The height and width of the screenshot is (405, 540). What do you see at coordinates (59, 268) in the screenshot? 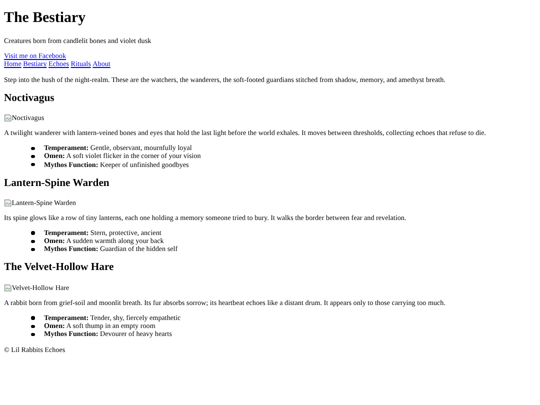
I see `creature-heading: The Velvet-Hollow Hare` at bounding box center [59, 268].